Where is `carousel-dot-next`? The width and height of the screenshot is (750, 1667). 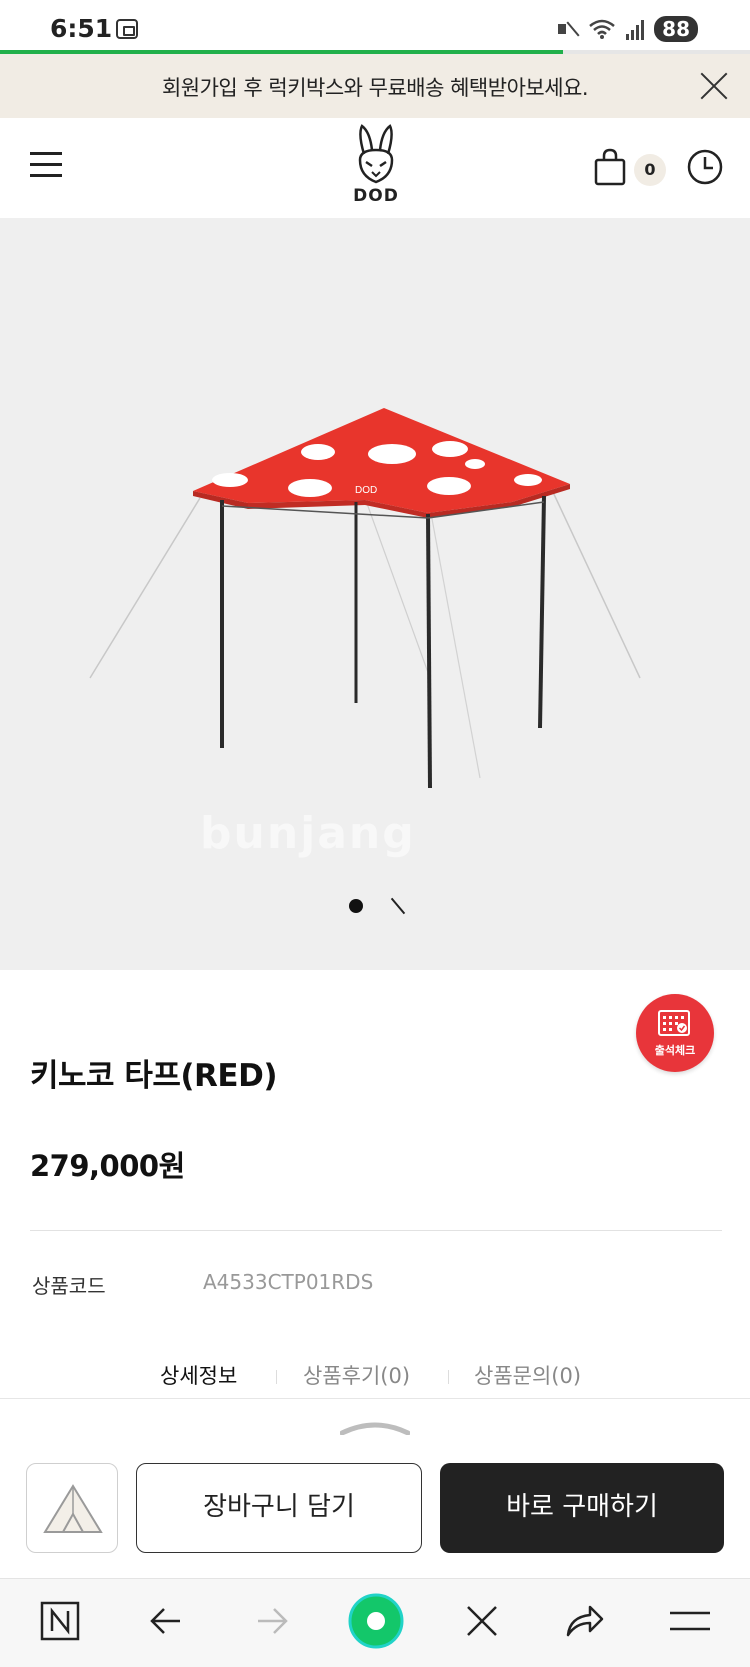
carousel-dot-next is located at coordinates (398, 906).